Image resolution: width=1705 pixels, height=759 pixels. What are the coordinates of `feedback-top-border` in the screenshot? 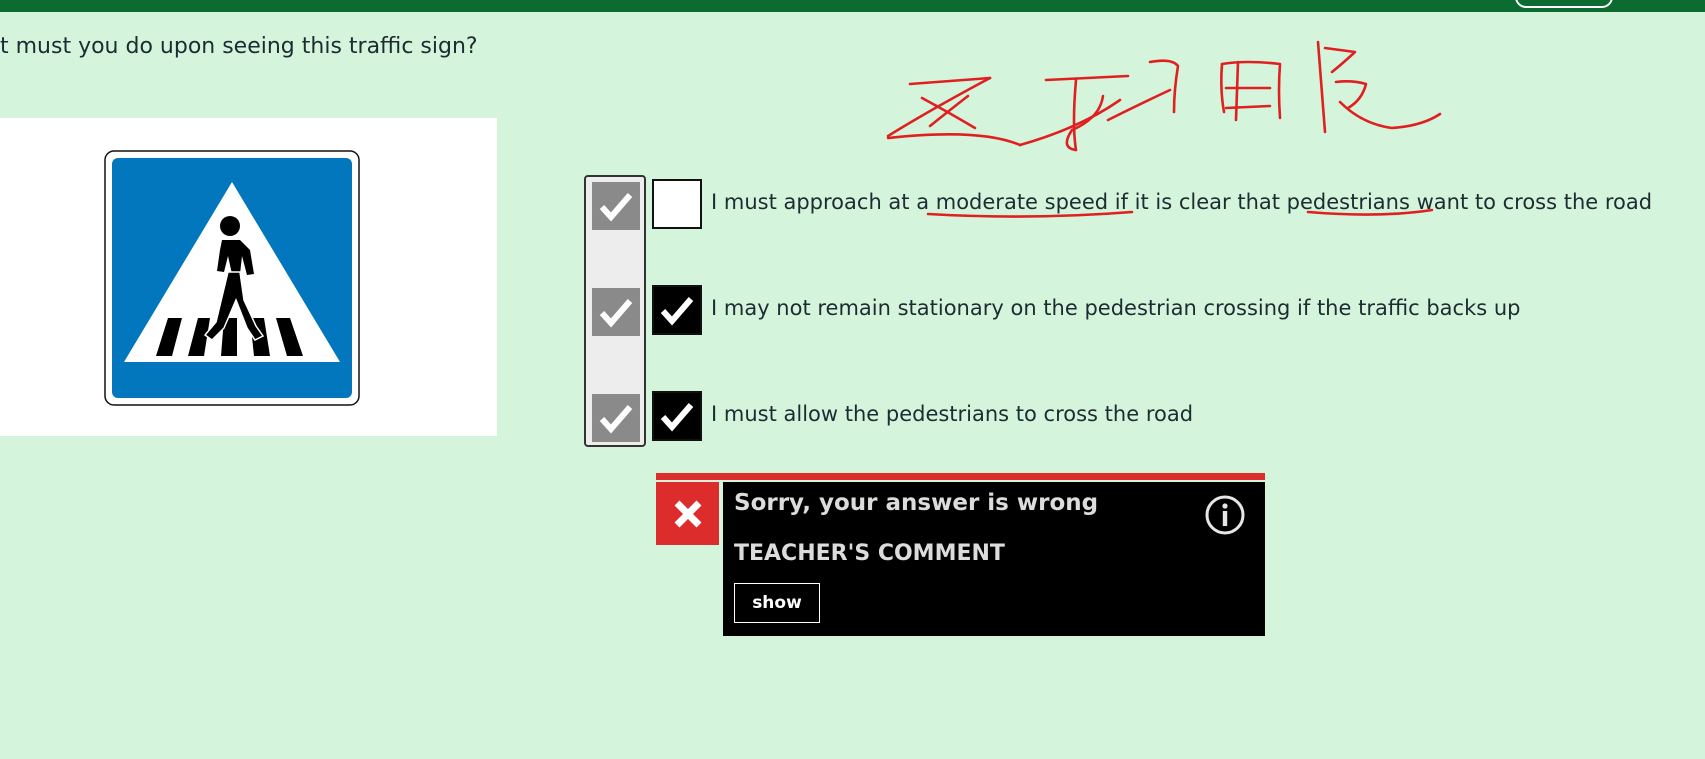 It's located at (960, 476).